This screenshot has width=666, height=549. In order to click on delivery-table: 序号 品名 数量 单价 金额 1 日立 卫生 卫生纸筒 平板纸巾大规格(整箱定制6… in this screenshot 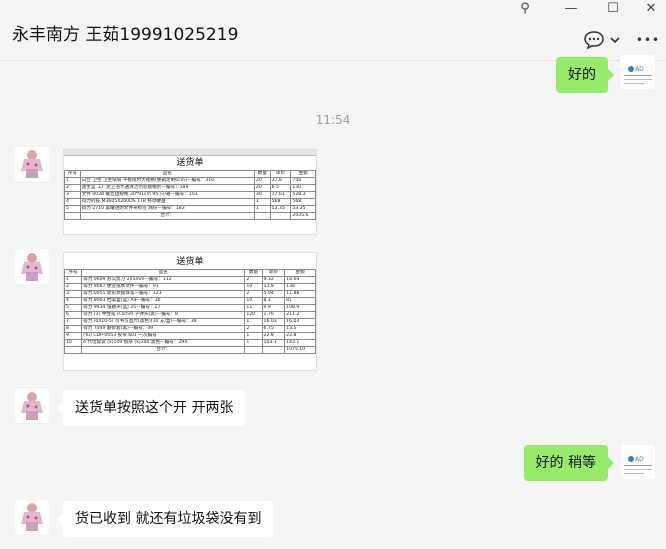, I will do `click(190, 195)`.